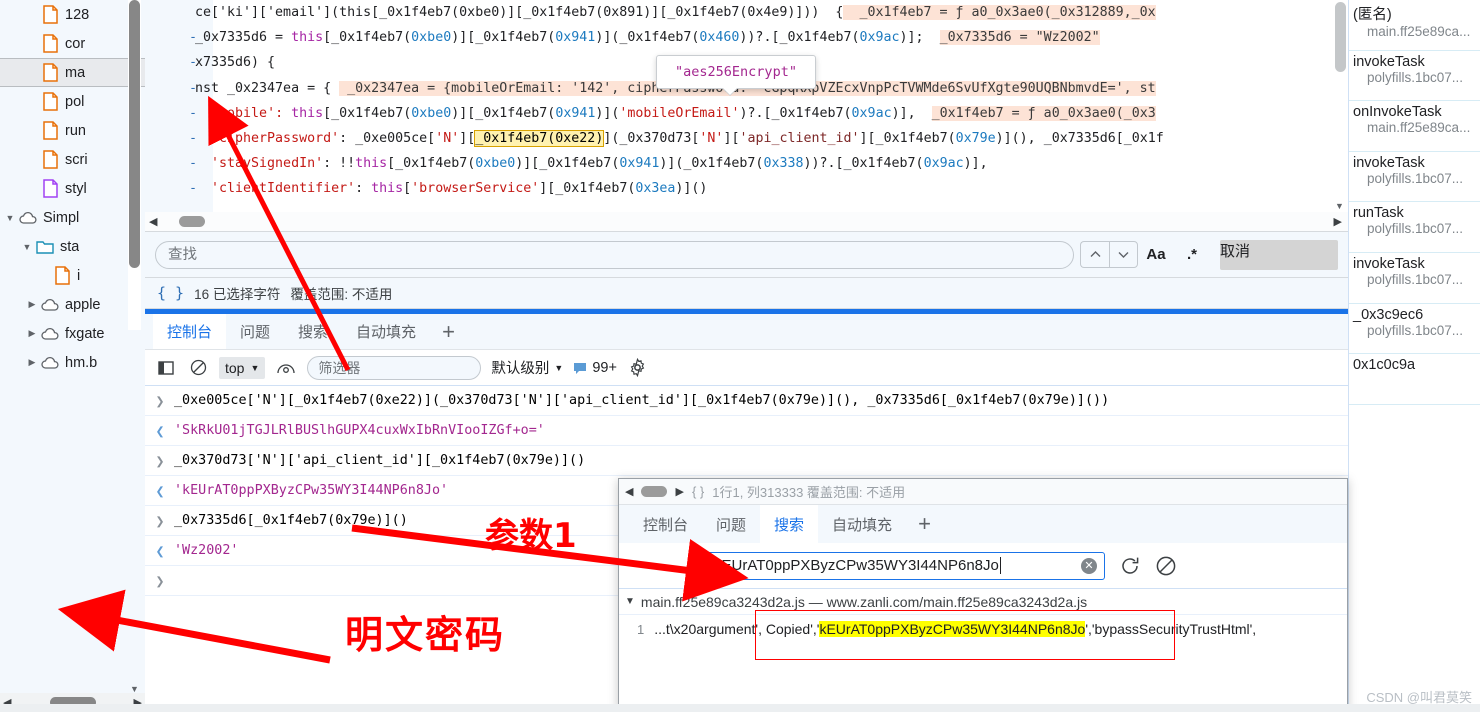 The image size is (1480, 712). I want to click on console-output-prompt-icon: ❮, so click(160, 490).